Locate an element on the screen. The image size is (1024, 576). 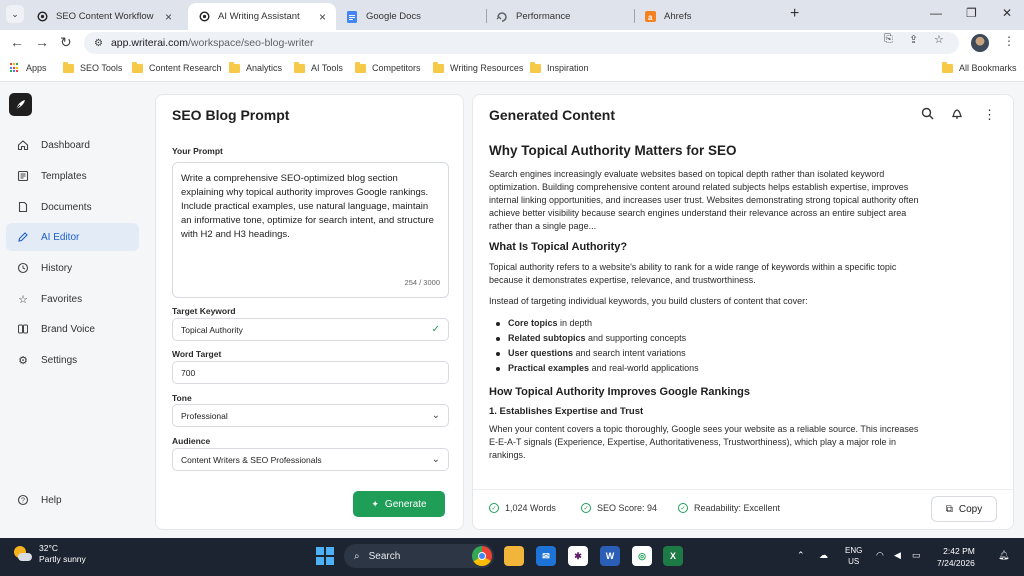
tab-seo-content-workflow: SEO Content Workflow × is located at coordinates (104, 16).